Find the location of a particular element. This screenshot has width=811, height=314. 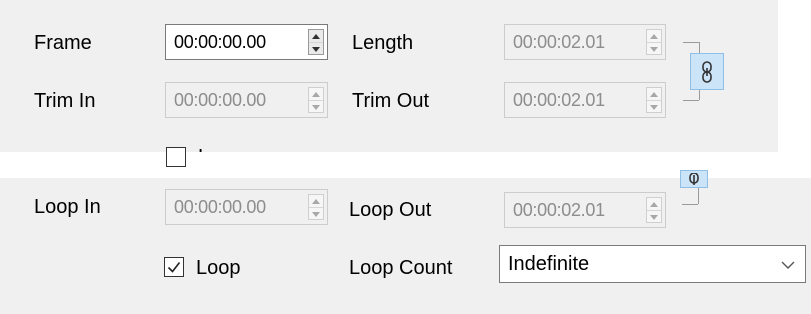

trim-out-decrement-button is located at coordinates (654, 106).